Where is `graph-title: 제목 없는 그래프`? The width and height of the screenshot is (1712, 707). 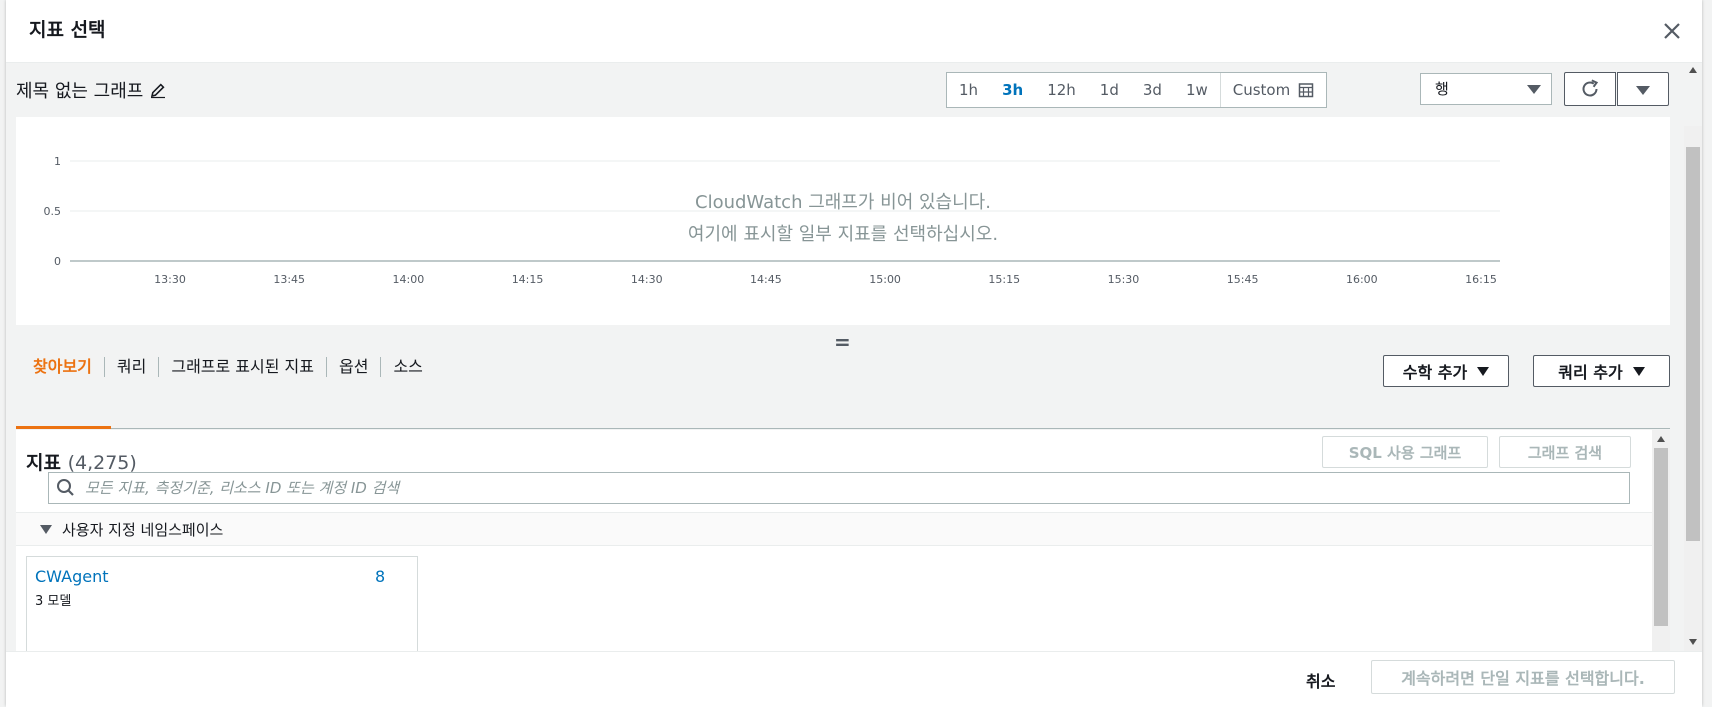
graph-title: 제목 없는 그래프 is located at coordinates (91, 90).